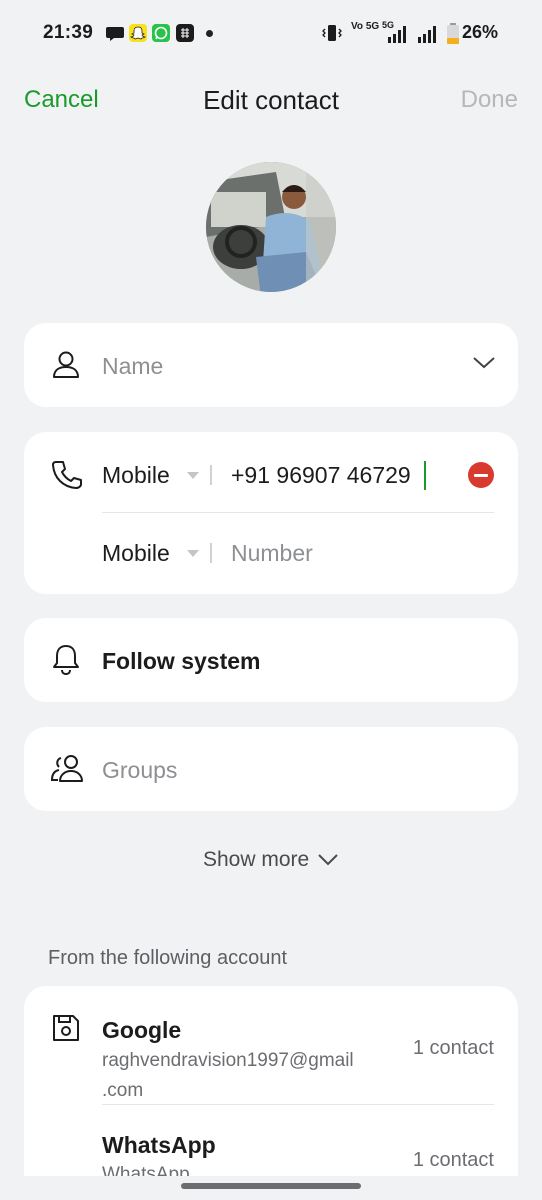 This screenshot has width=542, height=1200. Describe the element at coordinates (168, 958) in the screenshot. I see `accounts-section-label: From the following account` at that location.